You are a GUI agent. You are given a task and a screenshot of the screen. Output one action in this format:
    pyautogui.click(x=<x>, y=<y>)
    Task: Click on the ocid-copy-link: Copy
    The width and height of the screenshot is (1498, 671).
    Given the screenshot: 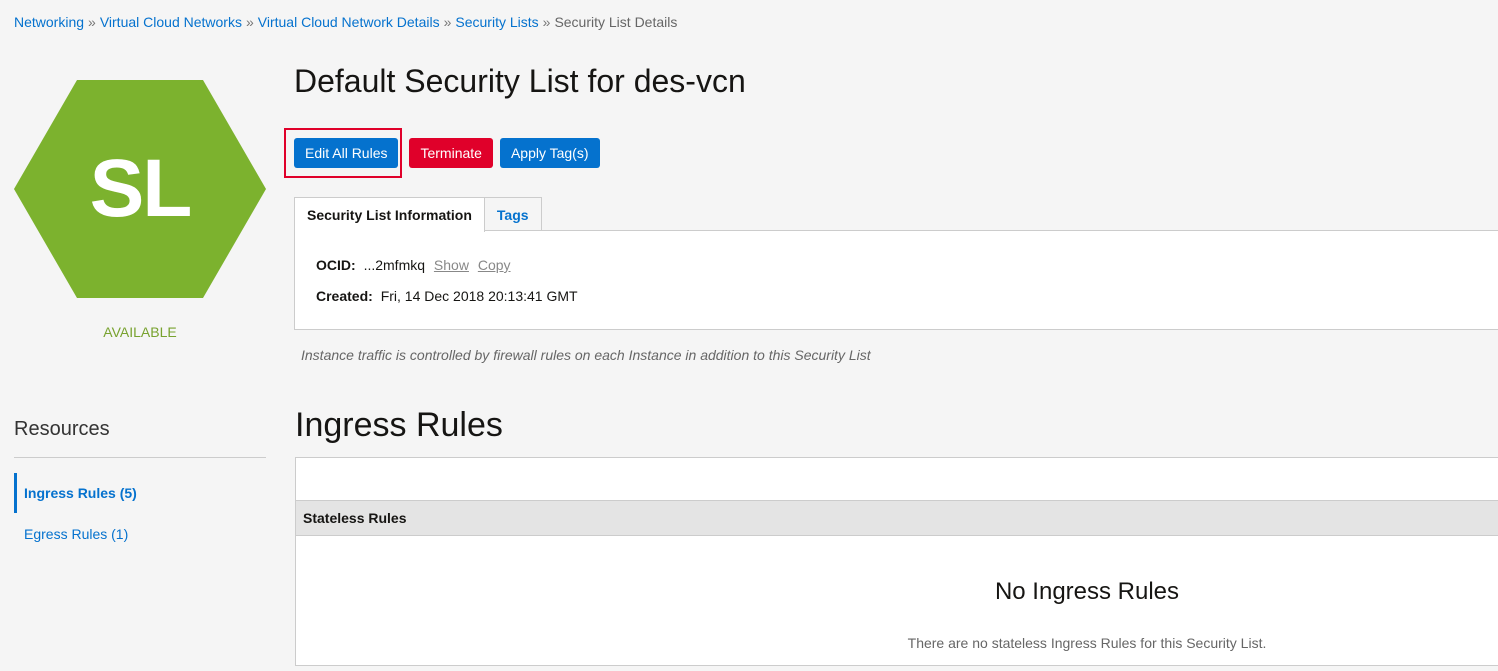 What is the action you would take?
    pyautogui.click(x=494, y=265)
    